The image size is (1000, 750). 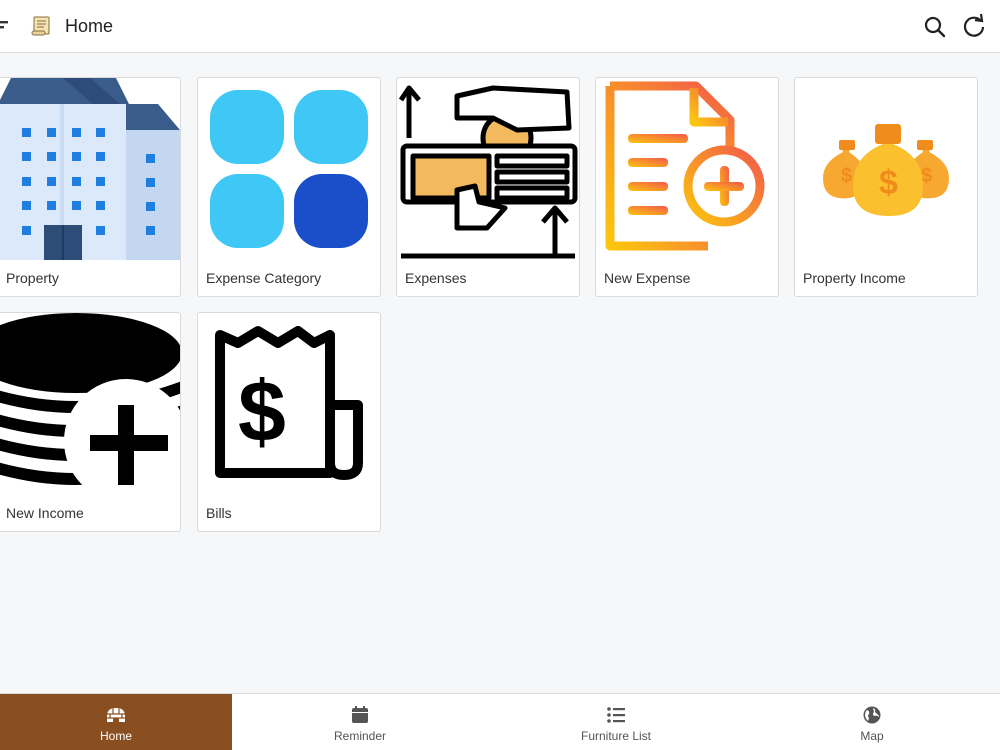 I want to click on globe-icon, so click(x=872, y=715).